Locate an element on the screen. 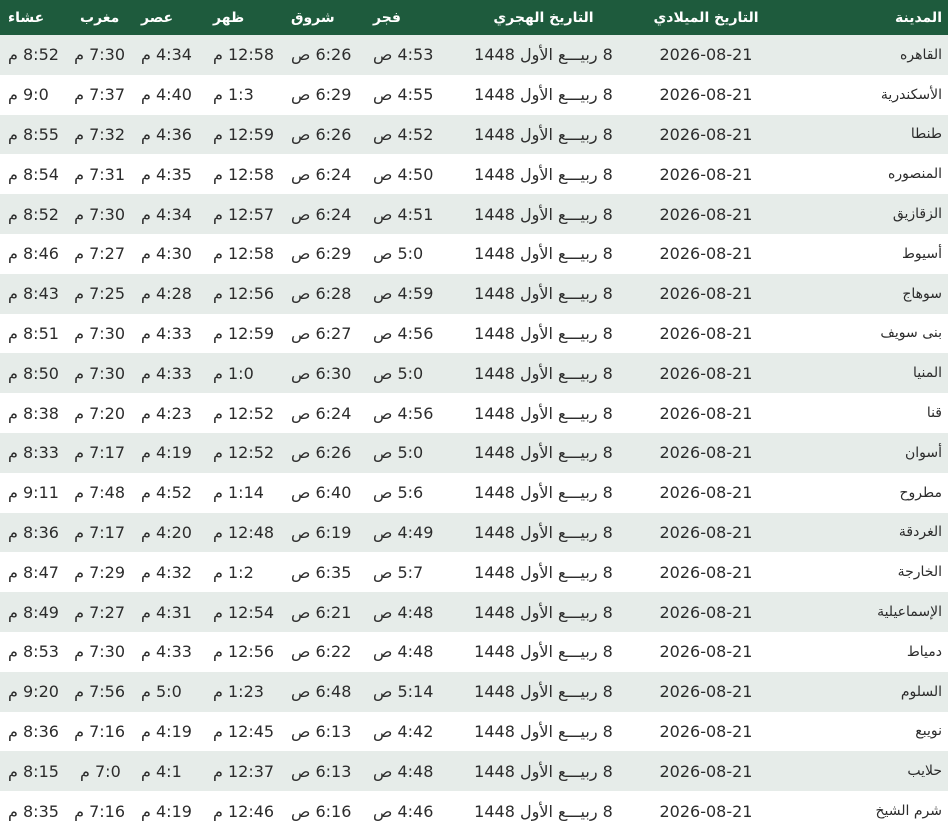 The image size is (948, 833). isha-cell: 8:36 م is located at coordinates (33, 532).